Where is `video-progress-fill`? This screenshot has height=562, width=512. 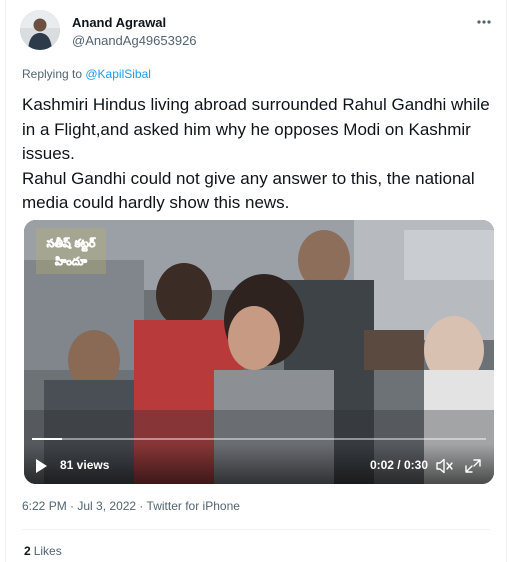 video-progress-fill is located at coordinates (47, 439).